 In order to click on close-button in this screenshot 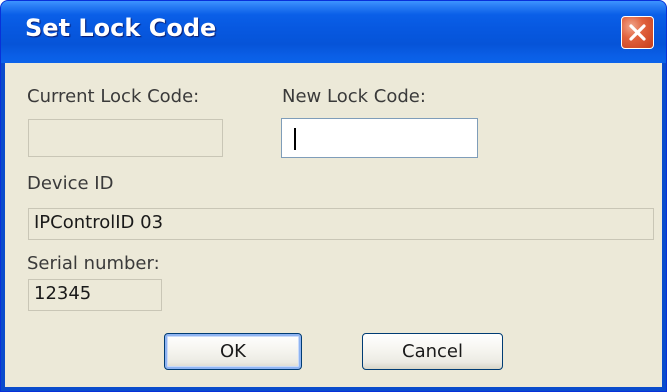, I will do `click(637, 32)`.